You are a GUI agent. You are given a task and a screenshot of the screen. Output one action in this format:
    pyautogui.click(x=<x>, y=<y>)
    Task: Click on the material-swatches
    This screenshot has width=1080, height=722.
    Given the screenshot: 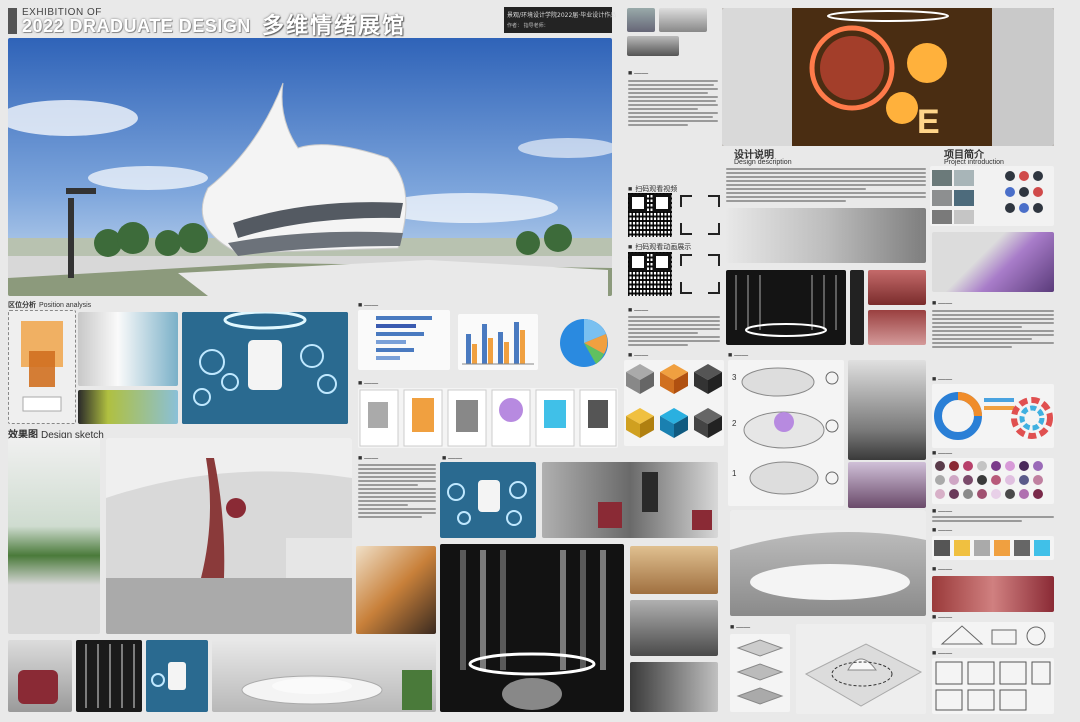 What is the action you would take?
    pyautogui.click(x=992, y=196)
    